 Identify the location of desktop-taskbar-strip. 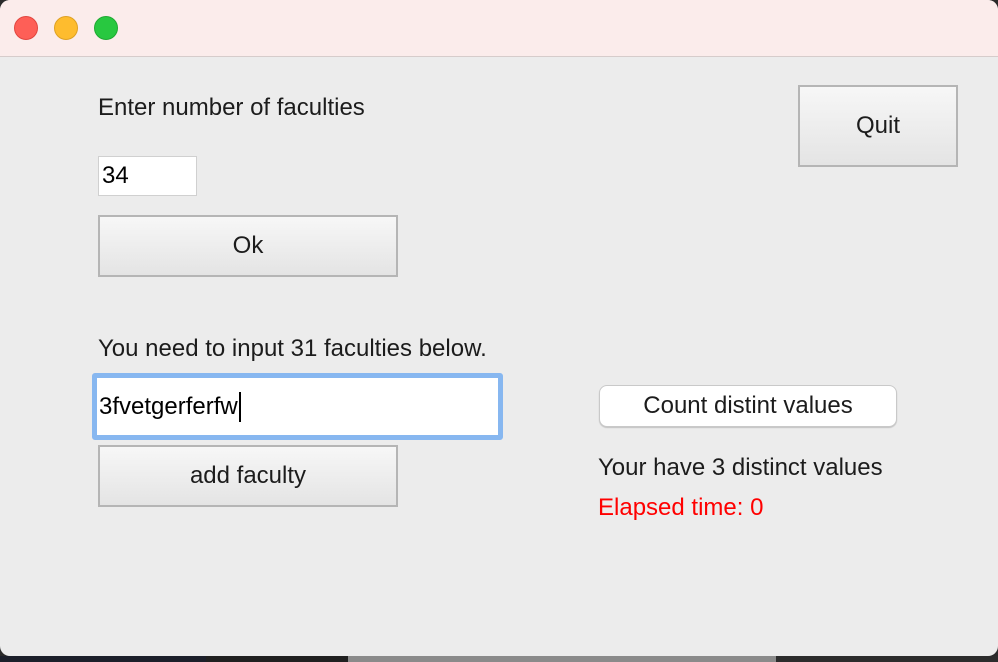
(499, 659).